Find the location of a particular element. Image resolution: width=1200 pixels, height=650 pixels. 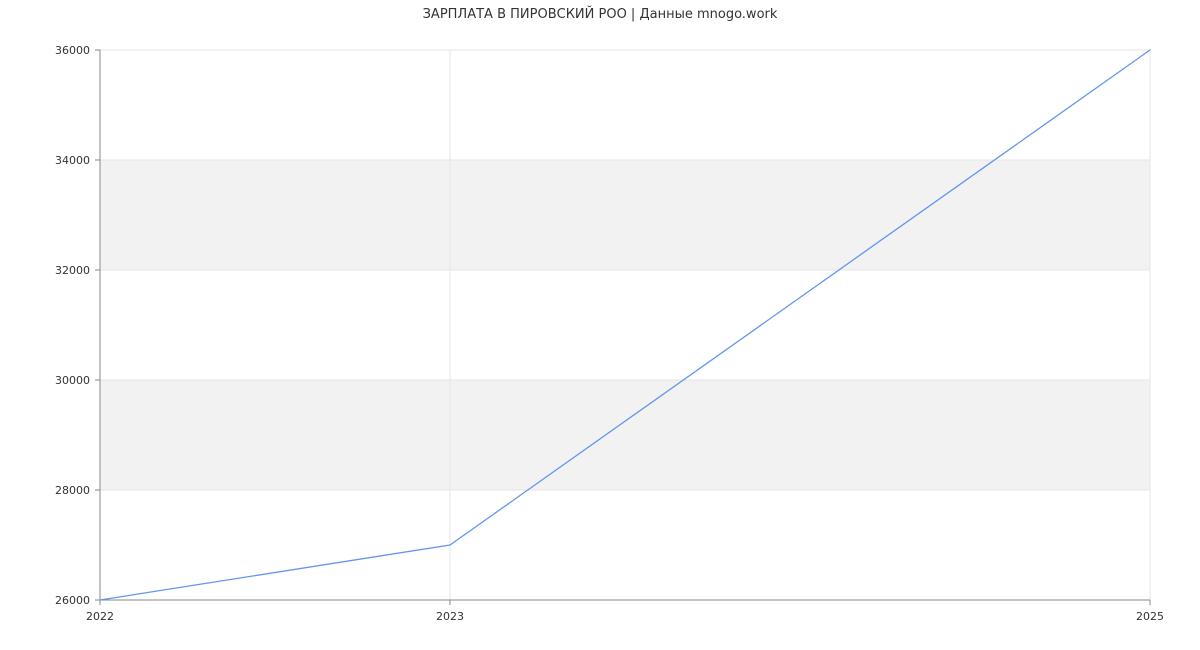

x-tick-label: 2025 is located at coordinates (1150, 616).